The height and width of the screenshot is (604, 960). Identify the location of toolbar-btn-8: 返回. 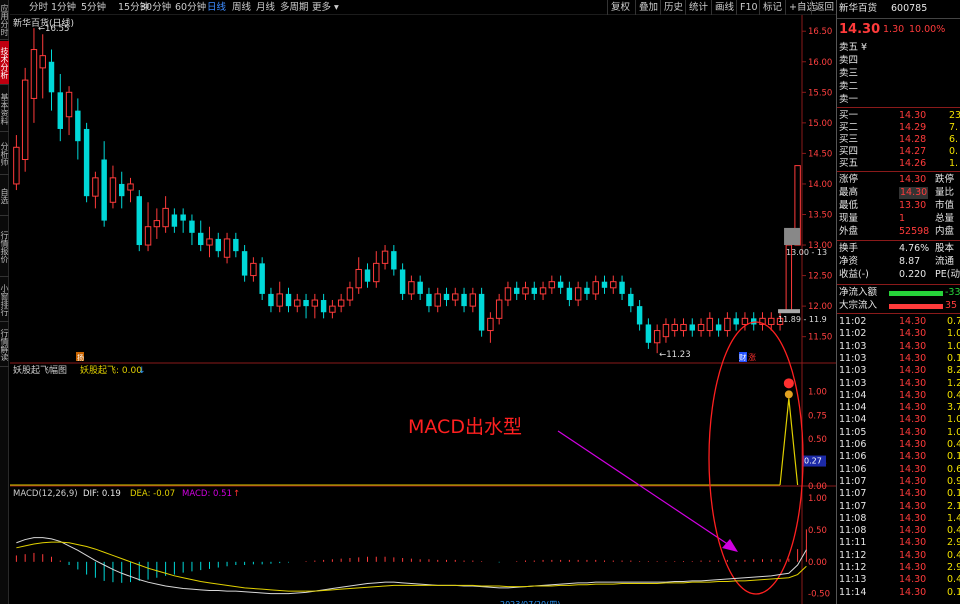
(824, 7).